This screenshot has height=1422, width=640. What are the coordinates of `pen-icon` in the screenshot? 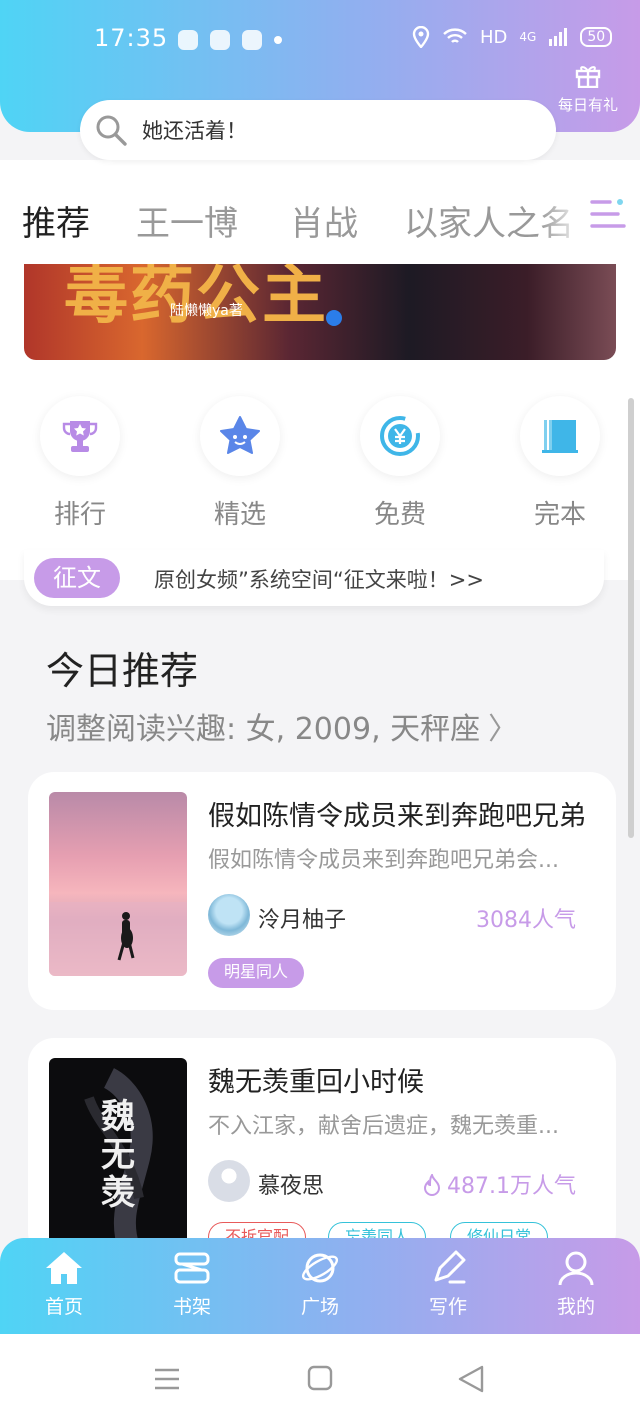 It's located at (450, 1267).